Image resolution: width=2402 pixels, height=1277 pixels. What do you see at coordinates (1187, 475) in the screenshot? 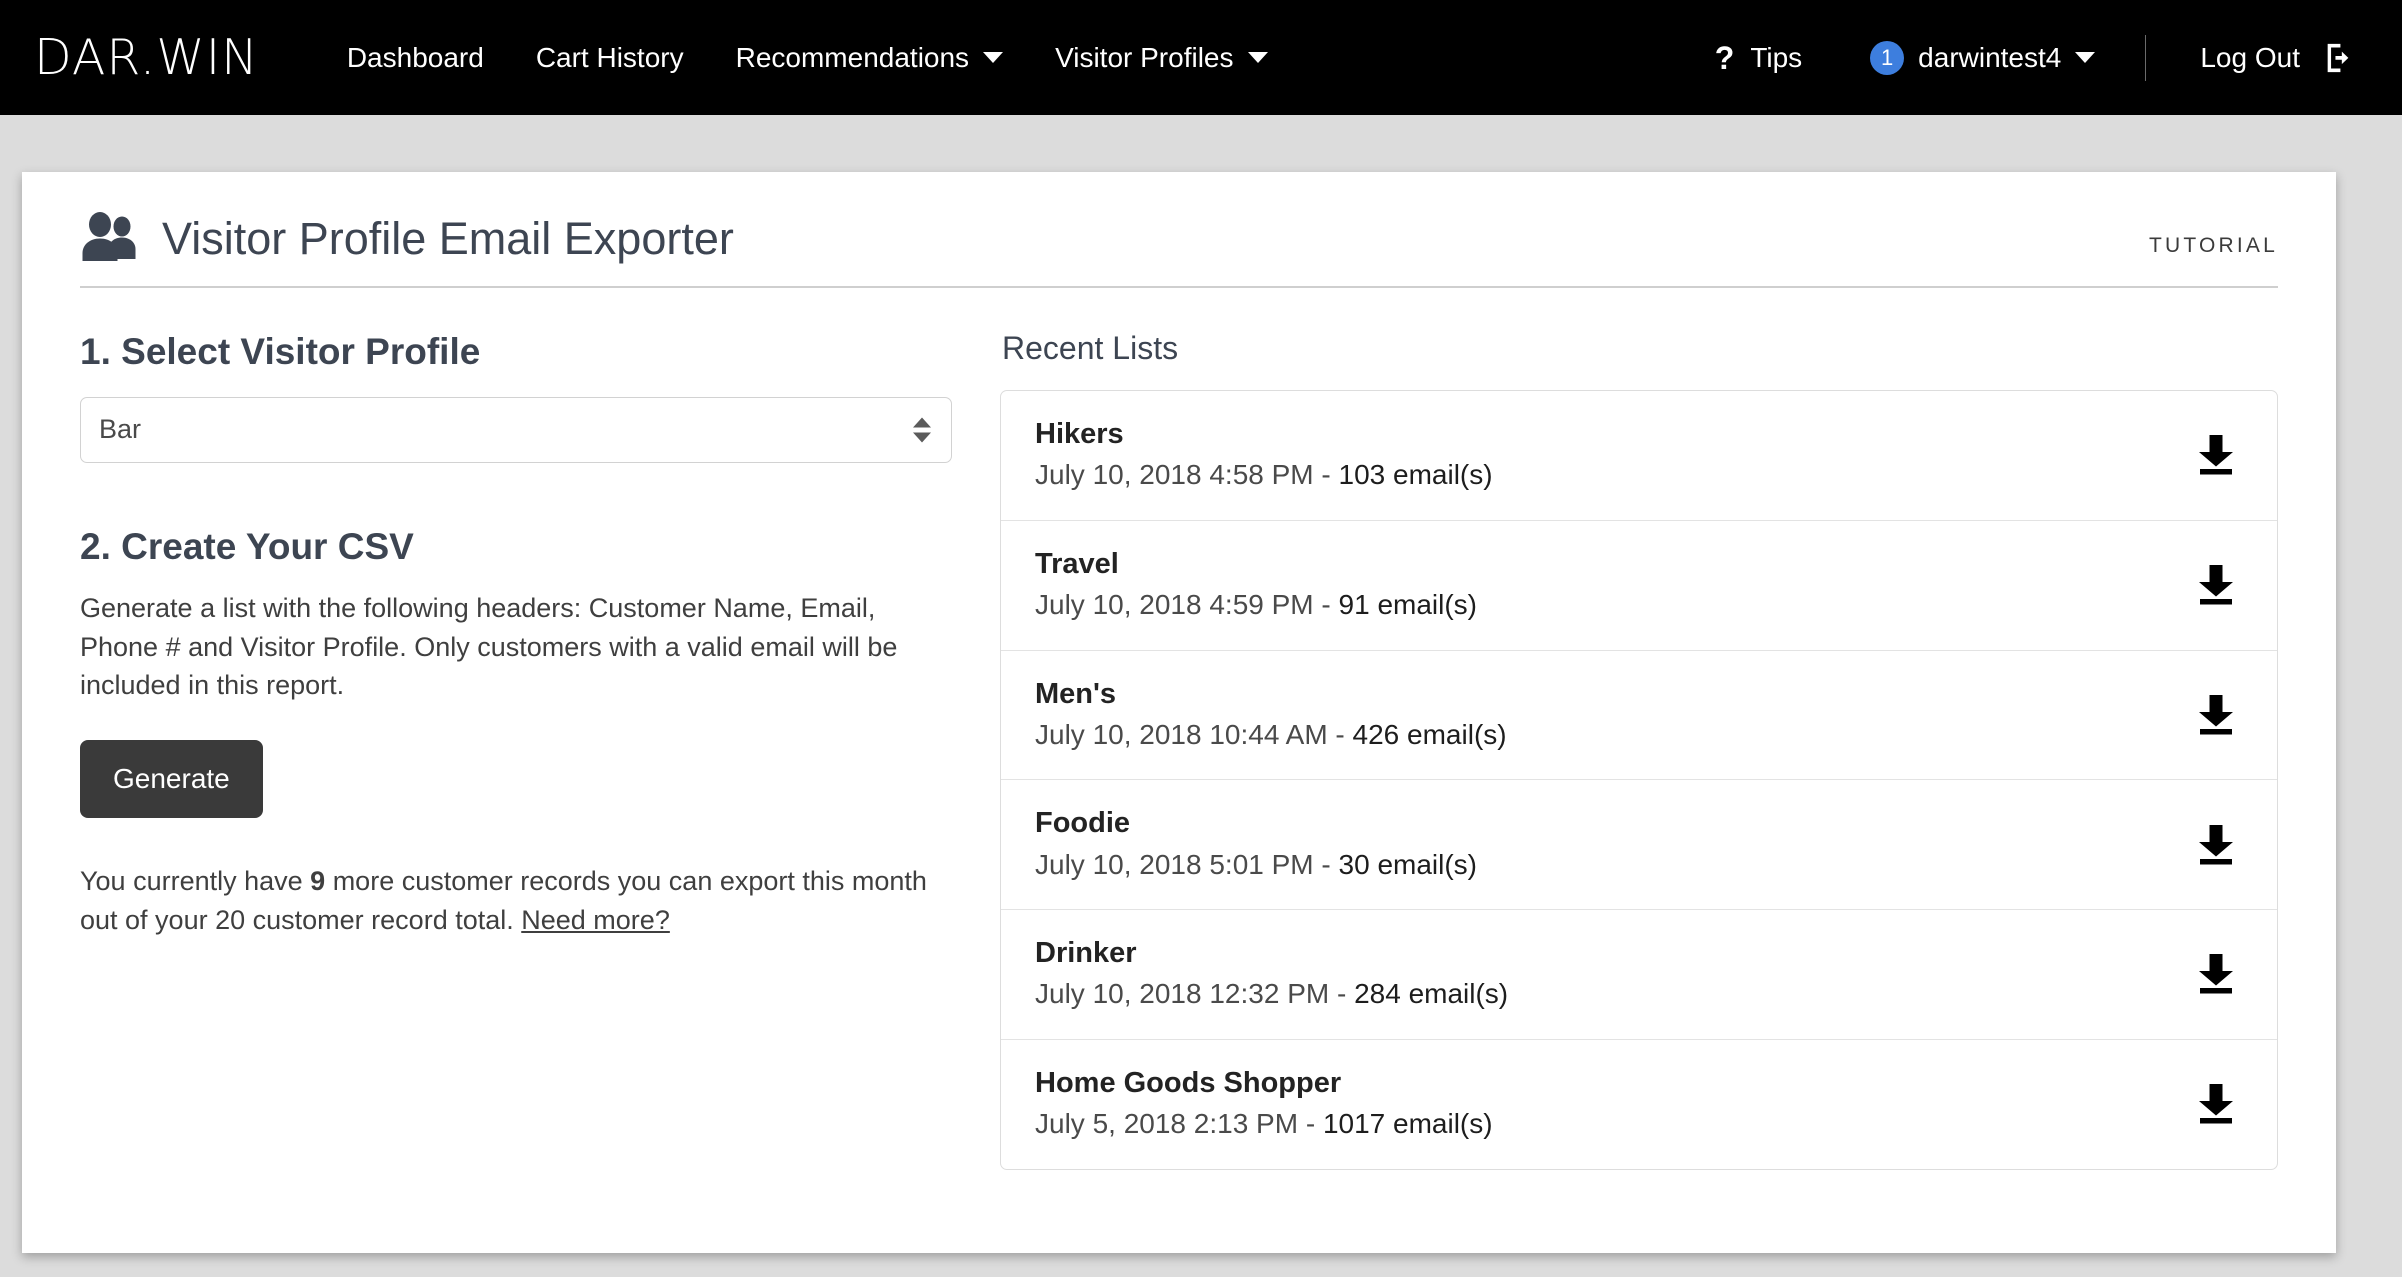
I see `list-item-date: July 10, 2018 4:58 PM -` at bounding box center [1187, 475].